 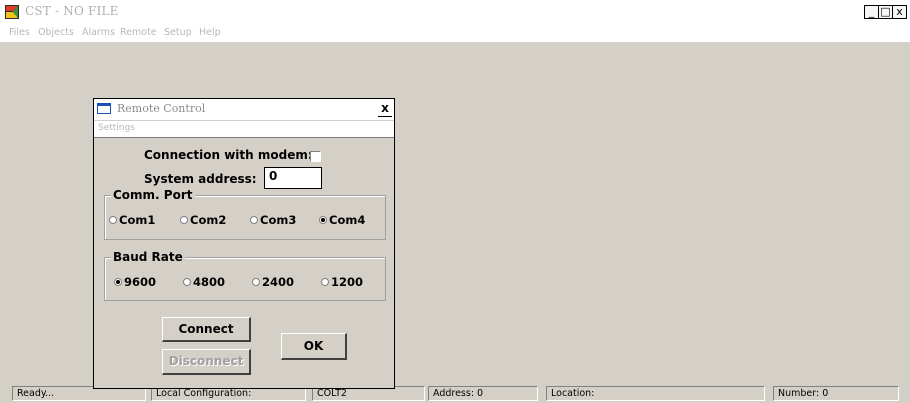 I want to click on menu-objects: Objects, so click(x=56, y=32).